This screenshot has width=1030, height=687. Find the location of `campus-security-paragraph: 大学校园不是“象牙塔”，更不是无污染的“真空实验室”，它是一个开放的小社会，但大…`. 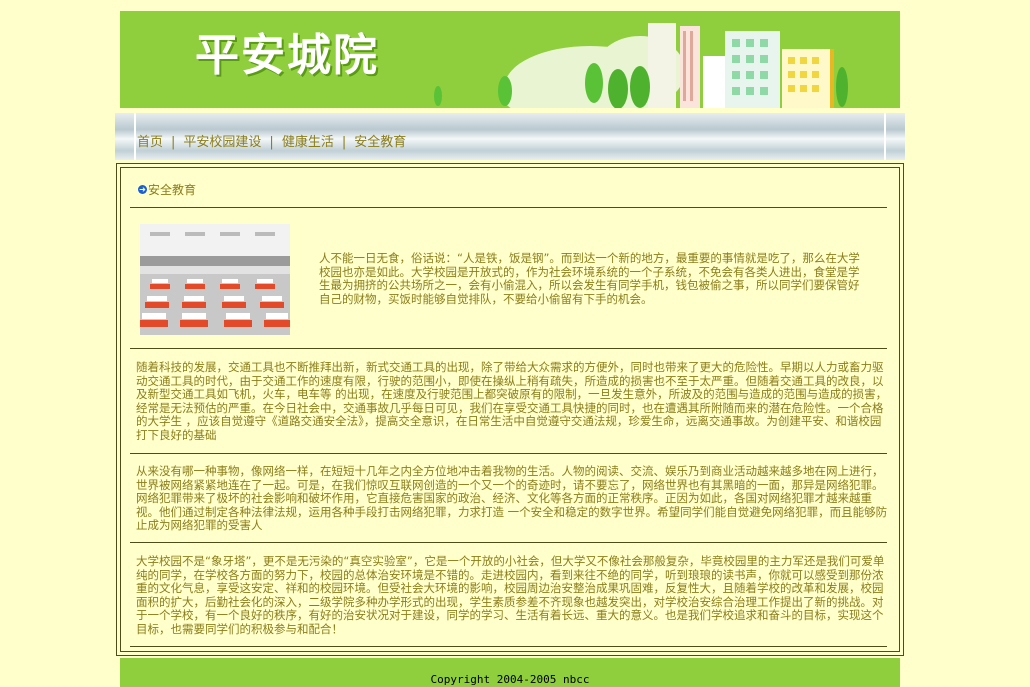

campus-security-paragraph: 大学校园不是“象牙塔”，更不是无污染的“真空实验室”，它是一个开放的小社会，但大… is located at coordinates (510, 595).